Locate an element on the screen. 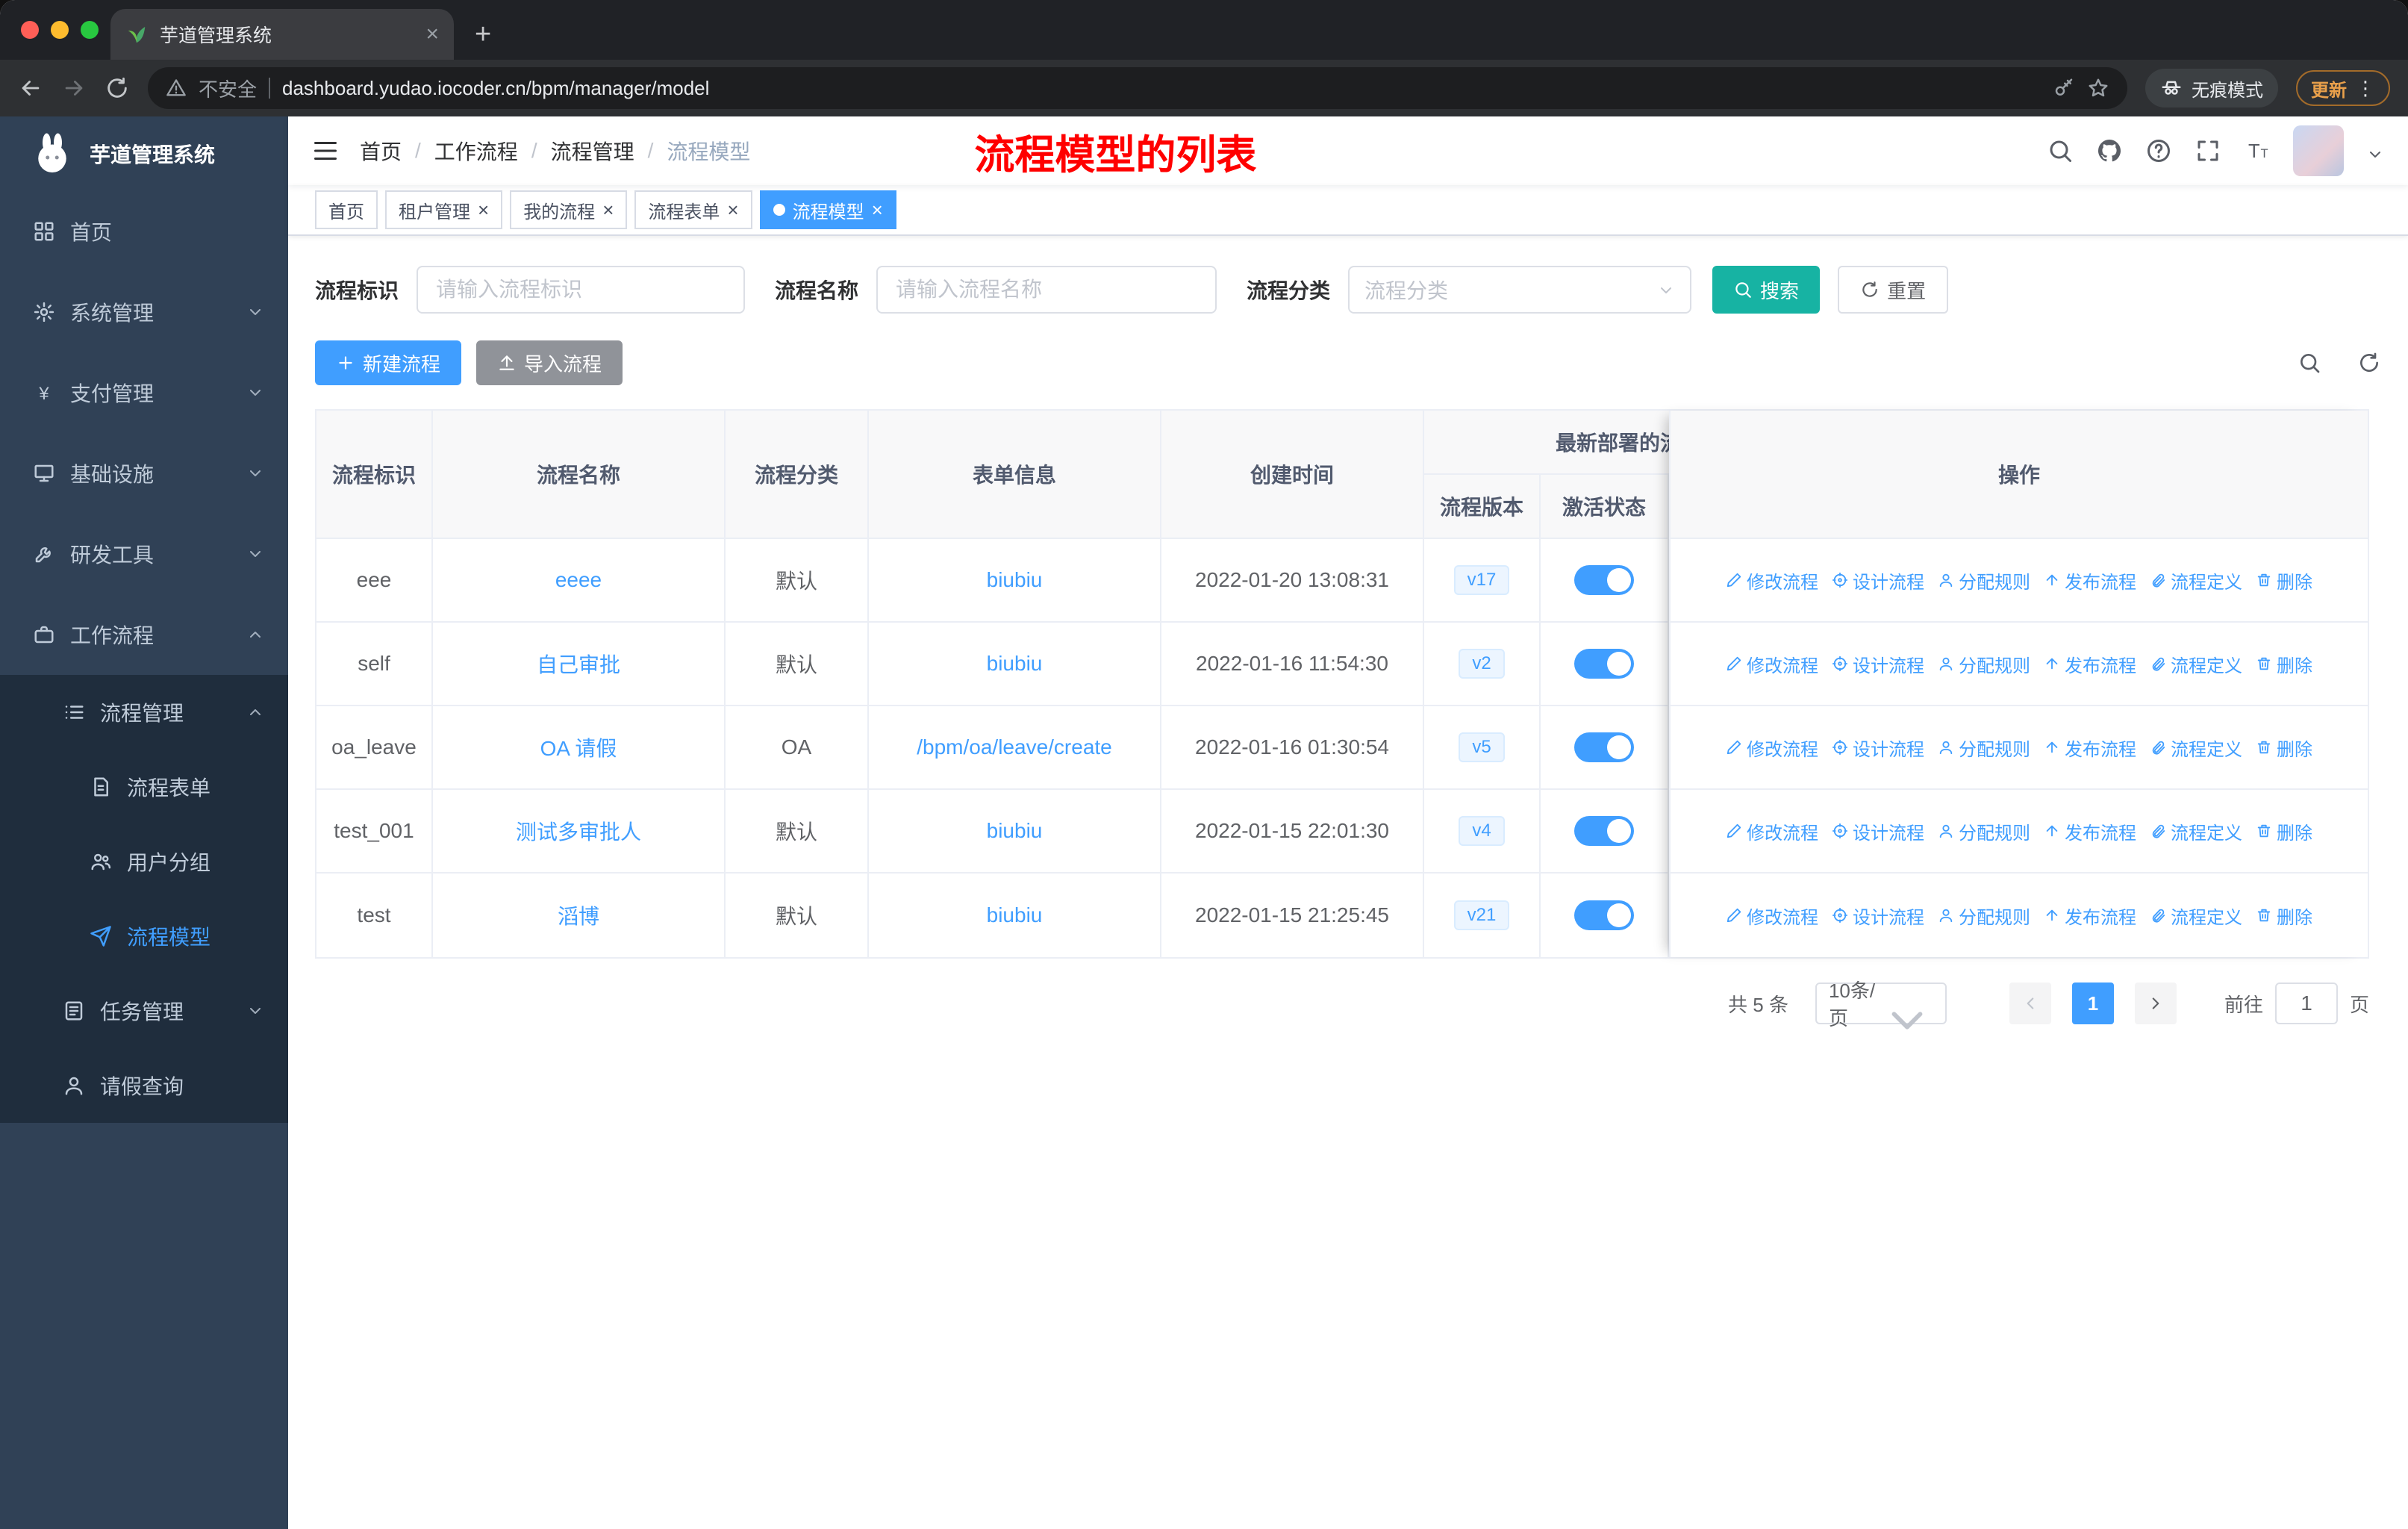 The height and width of the screenshot is (1529, 2408). maximize-window-button is located at coordinates (90, 30).